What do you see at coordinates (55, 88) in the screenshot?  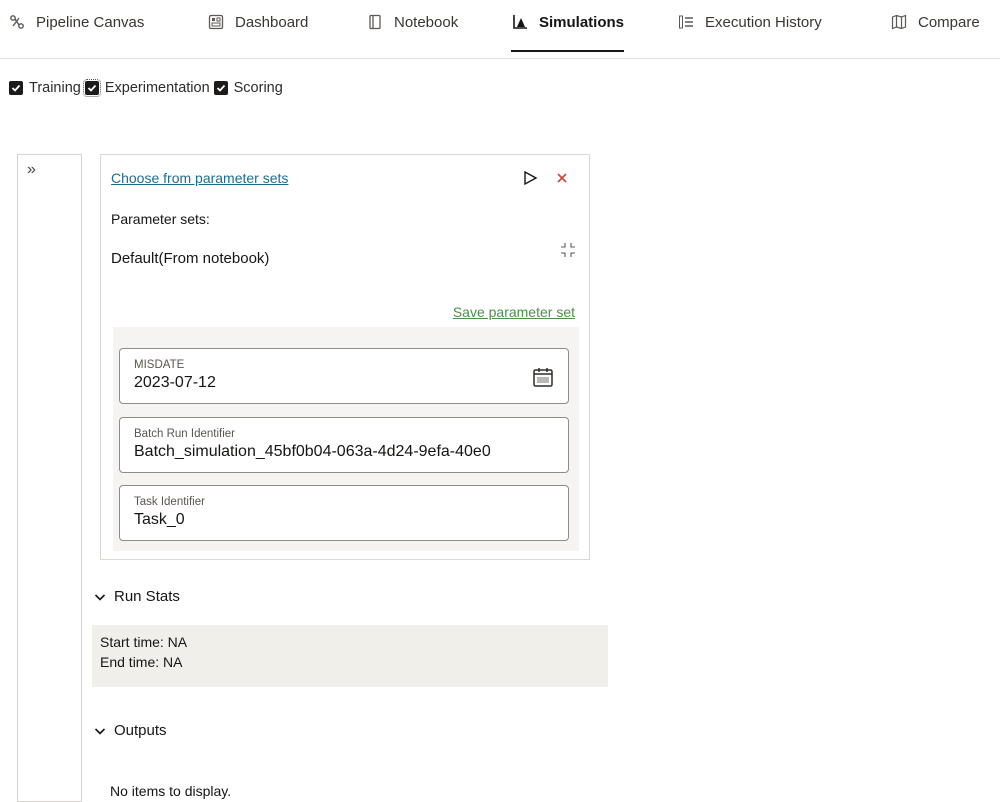 I see `checkbox-label: Training` at bounding box center [55, 88].